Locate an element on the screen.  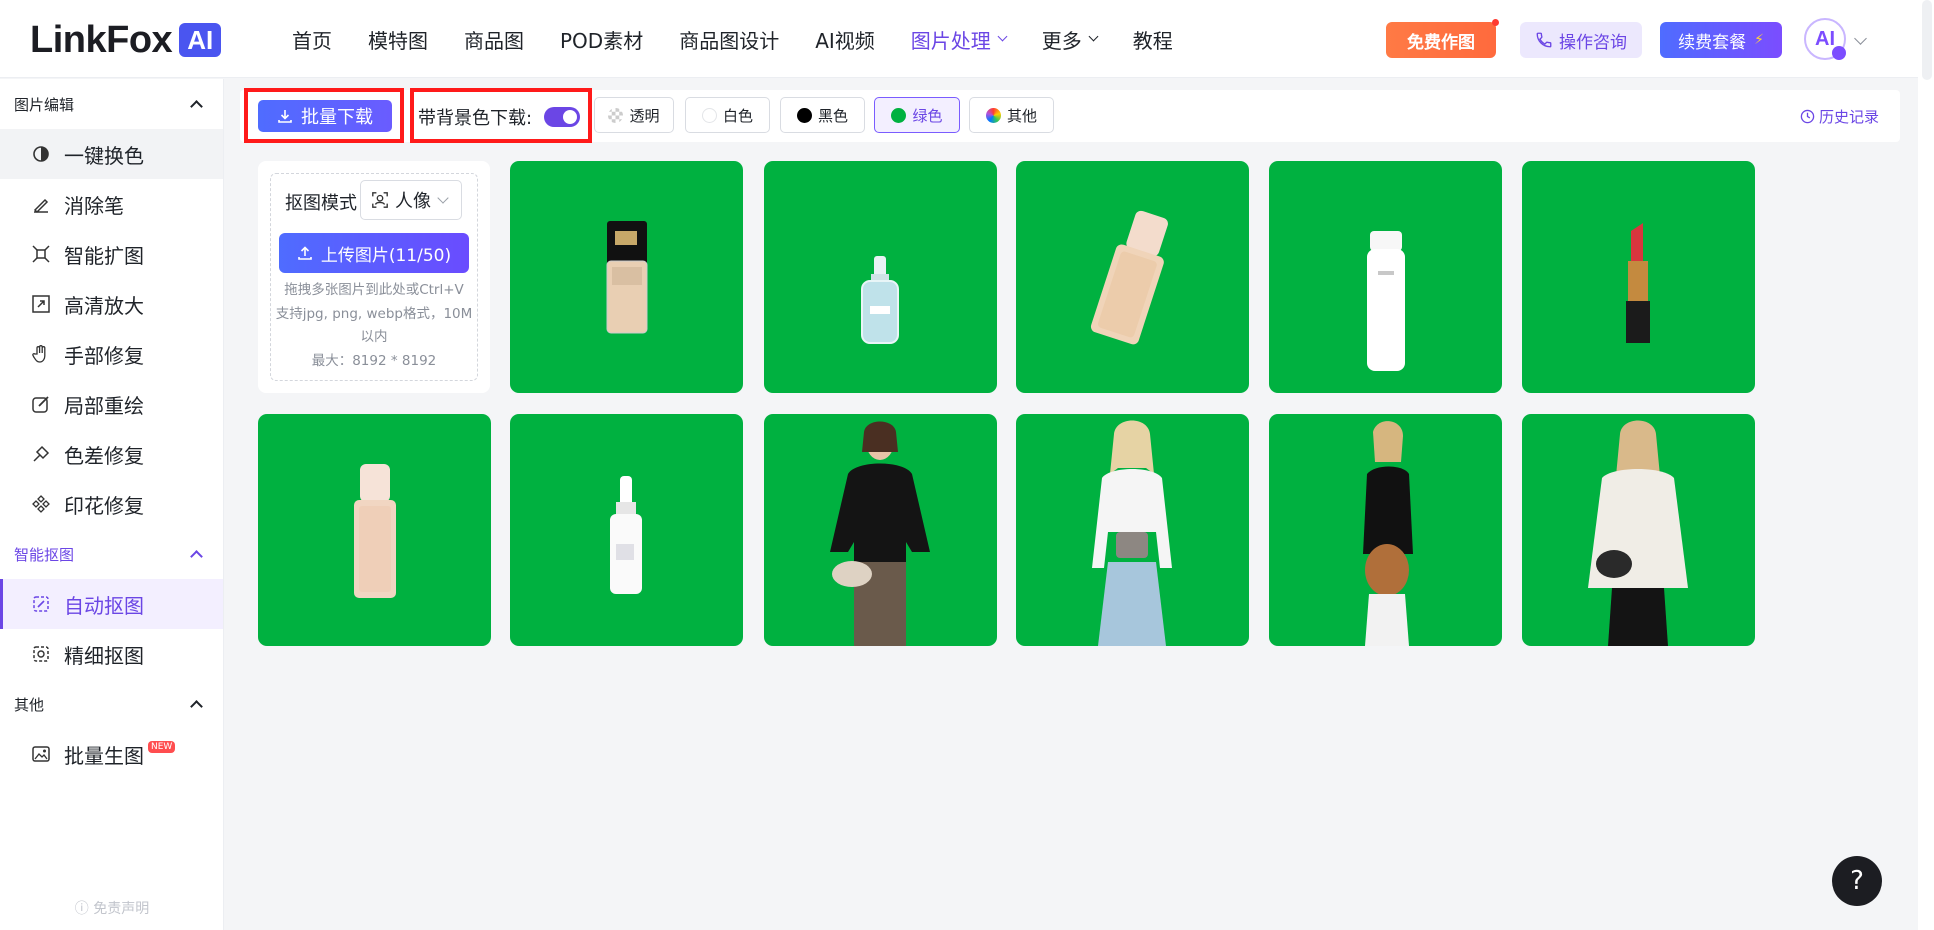
result-image-model-black-top is located at coordinates (880, 530).